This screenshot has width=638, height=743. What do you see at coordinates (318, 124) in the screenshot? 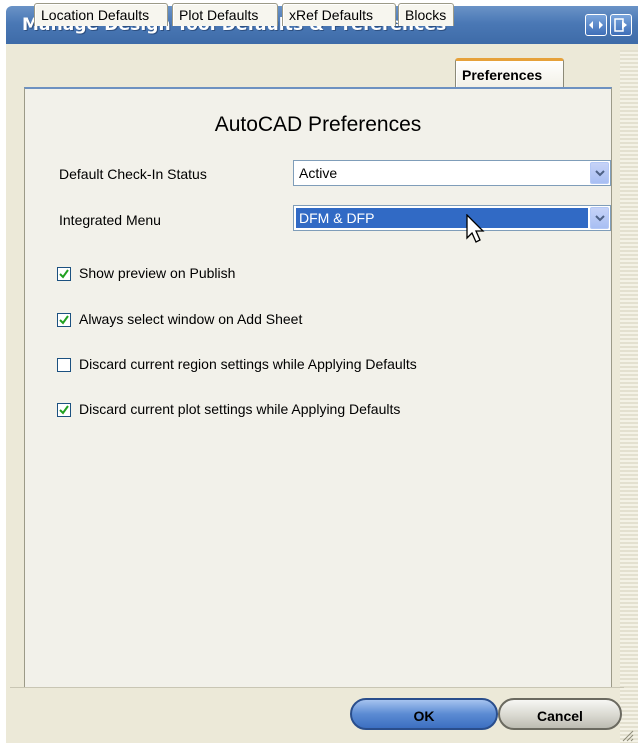
I see `panel-title: AutoCAD Preferences` at bounding box center [318, 124].